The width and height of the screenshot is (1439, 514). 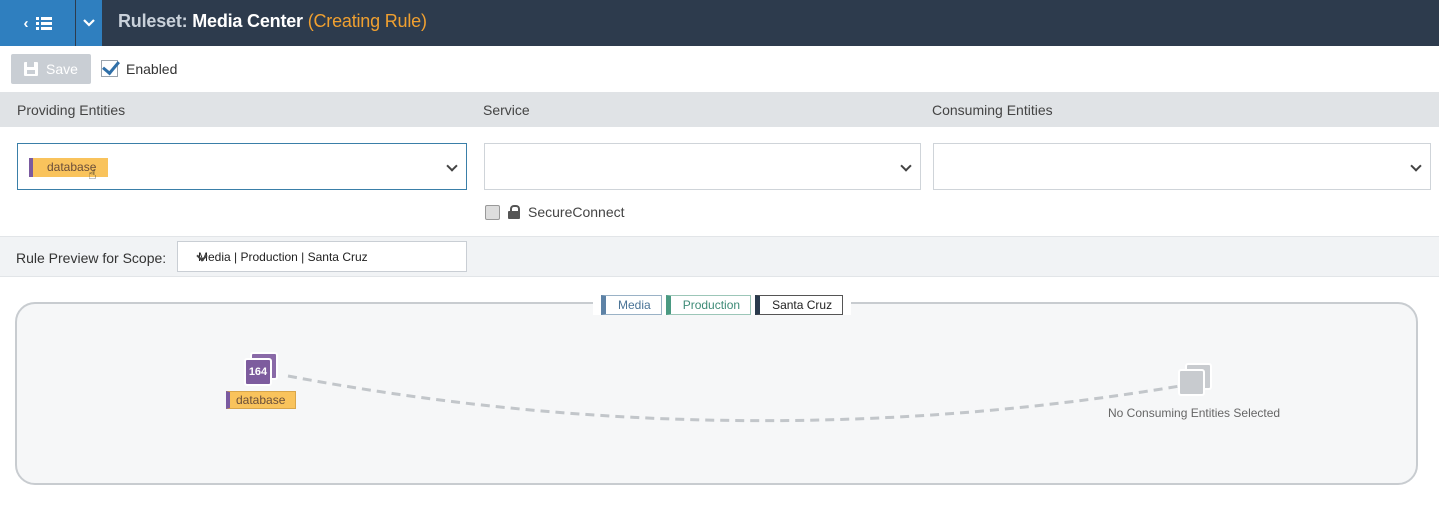 What do you see at coordinates (261, 400) in the screenshot?
I see `provider-tag: database` at bounding box center [261, 400].